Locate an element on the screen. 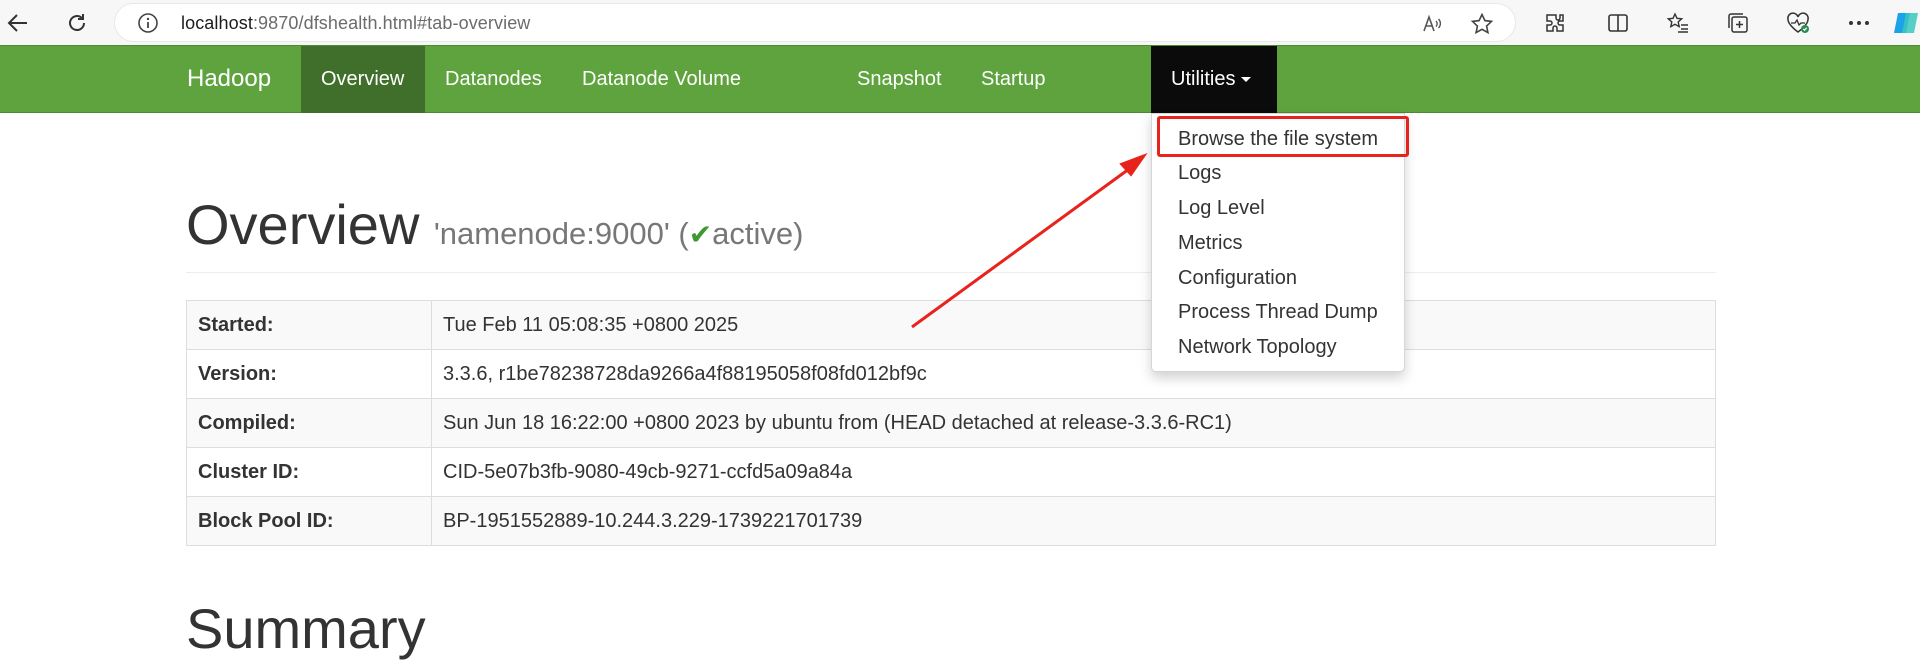 The width and height of the screenshot is (1920, 662). tab-startup-progress: Startup Progress is located at coordinates (1056, 101).